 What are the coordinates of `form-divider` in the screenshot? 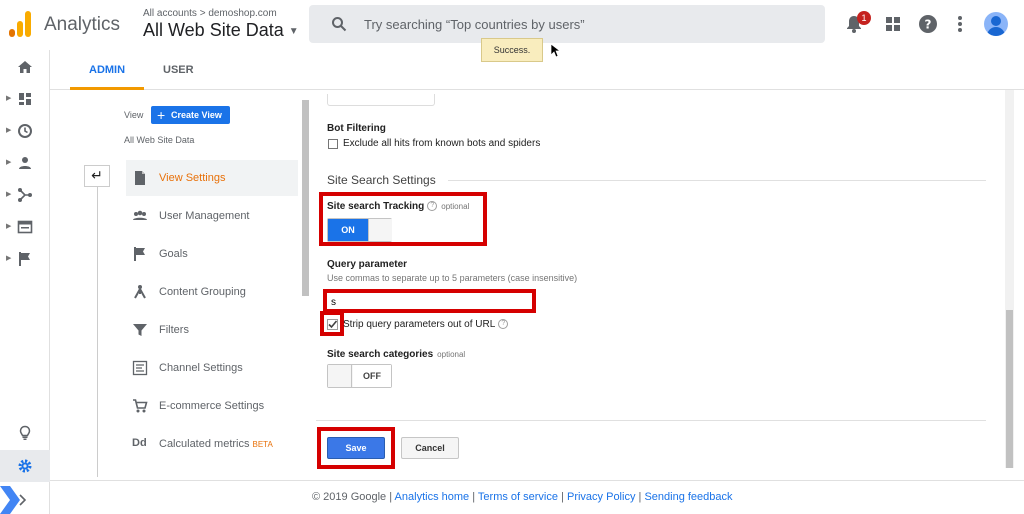 It's located at (651, 420).